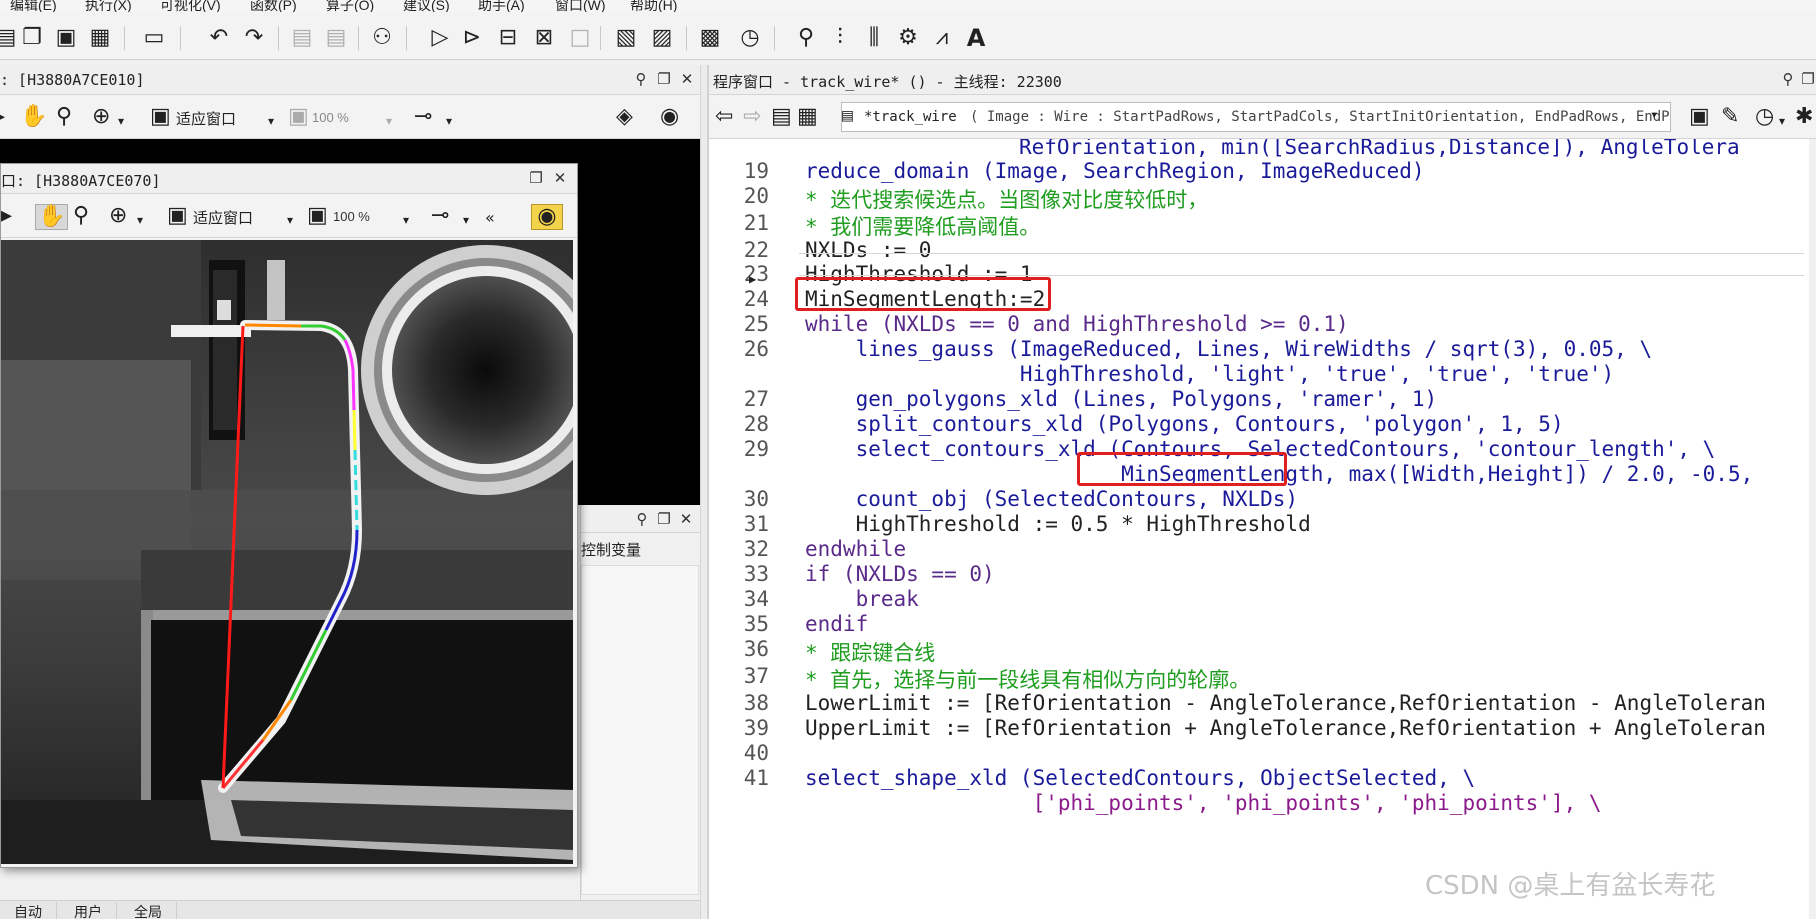 The height and width of the screenshot is (919, 1816). Describe the element at coordinates (219, 38) in the screenshot. I see `undo-icon: ↶` at that location.